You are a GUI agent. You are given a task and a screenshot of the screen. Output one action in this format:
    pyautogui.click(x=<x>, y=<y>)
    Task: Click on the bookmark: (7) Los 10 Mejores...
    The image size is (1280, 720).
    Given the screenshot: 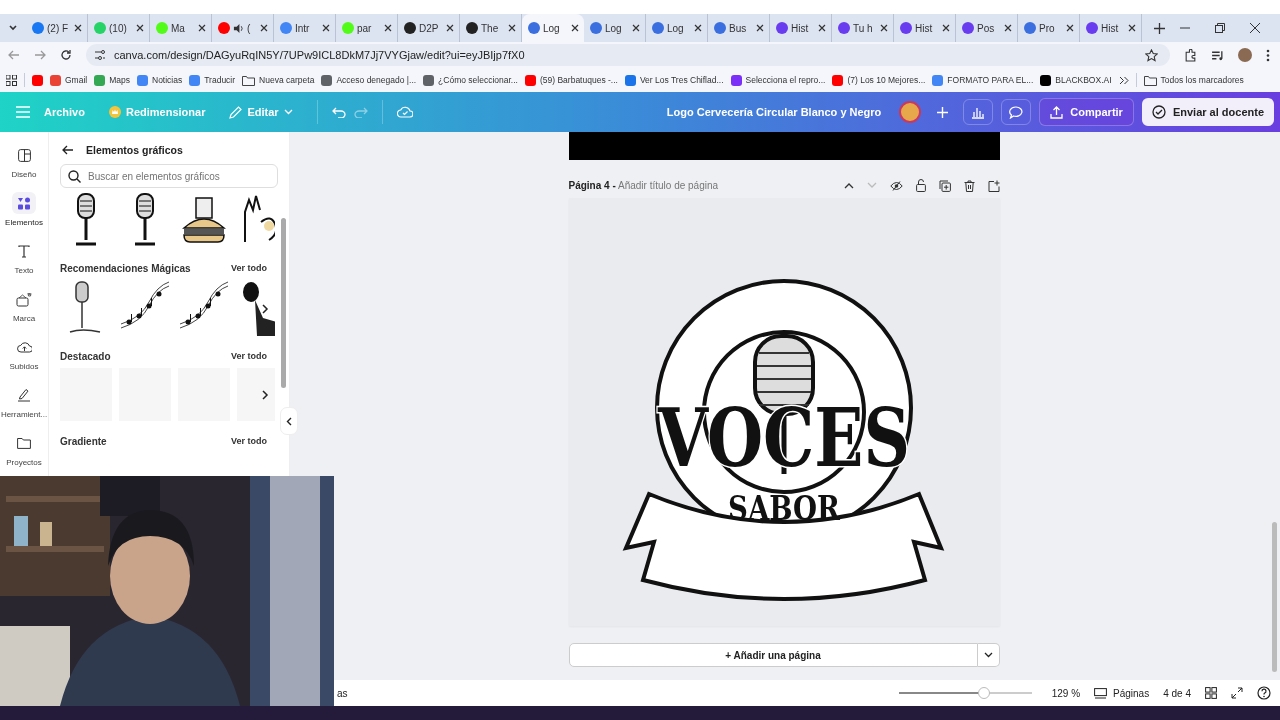 What is the action you would take?
    pyautogui.click(x=879, y=80)
    